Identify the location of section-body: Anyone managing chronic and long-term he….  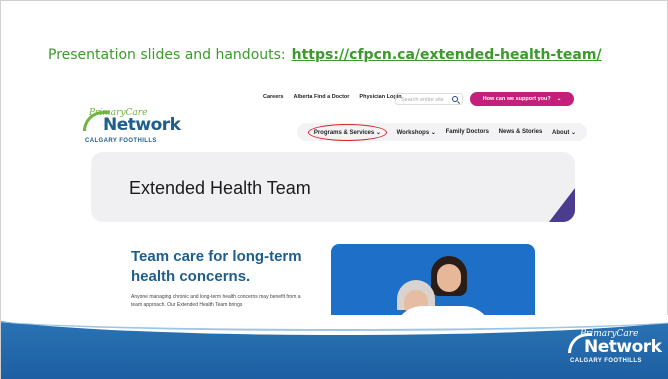
(216, 301).